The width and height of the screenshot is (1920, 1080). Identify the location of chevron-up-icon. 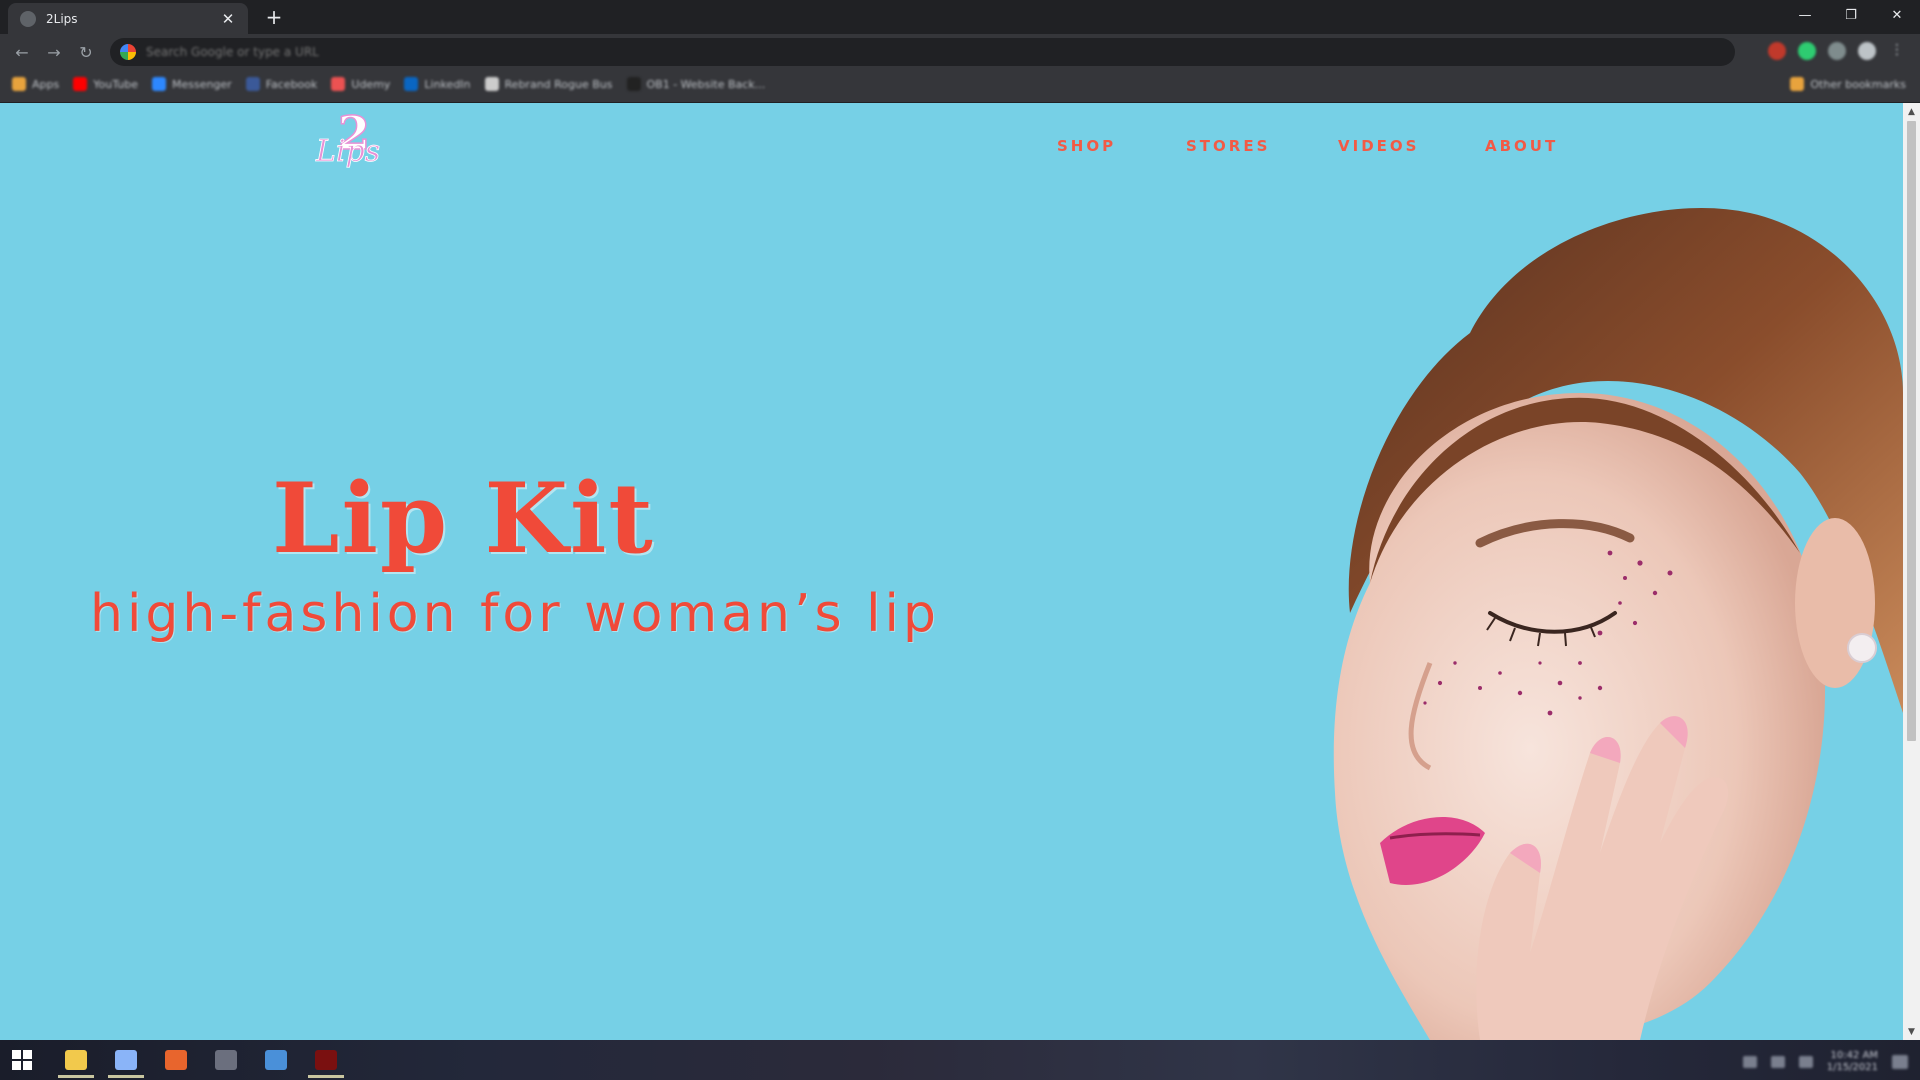
(1749, 1062).